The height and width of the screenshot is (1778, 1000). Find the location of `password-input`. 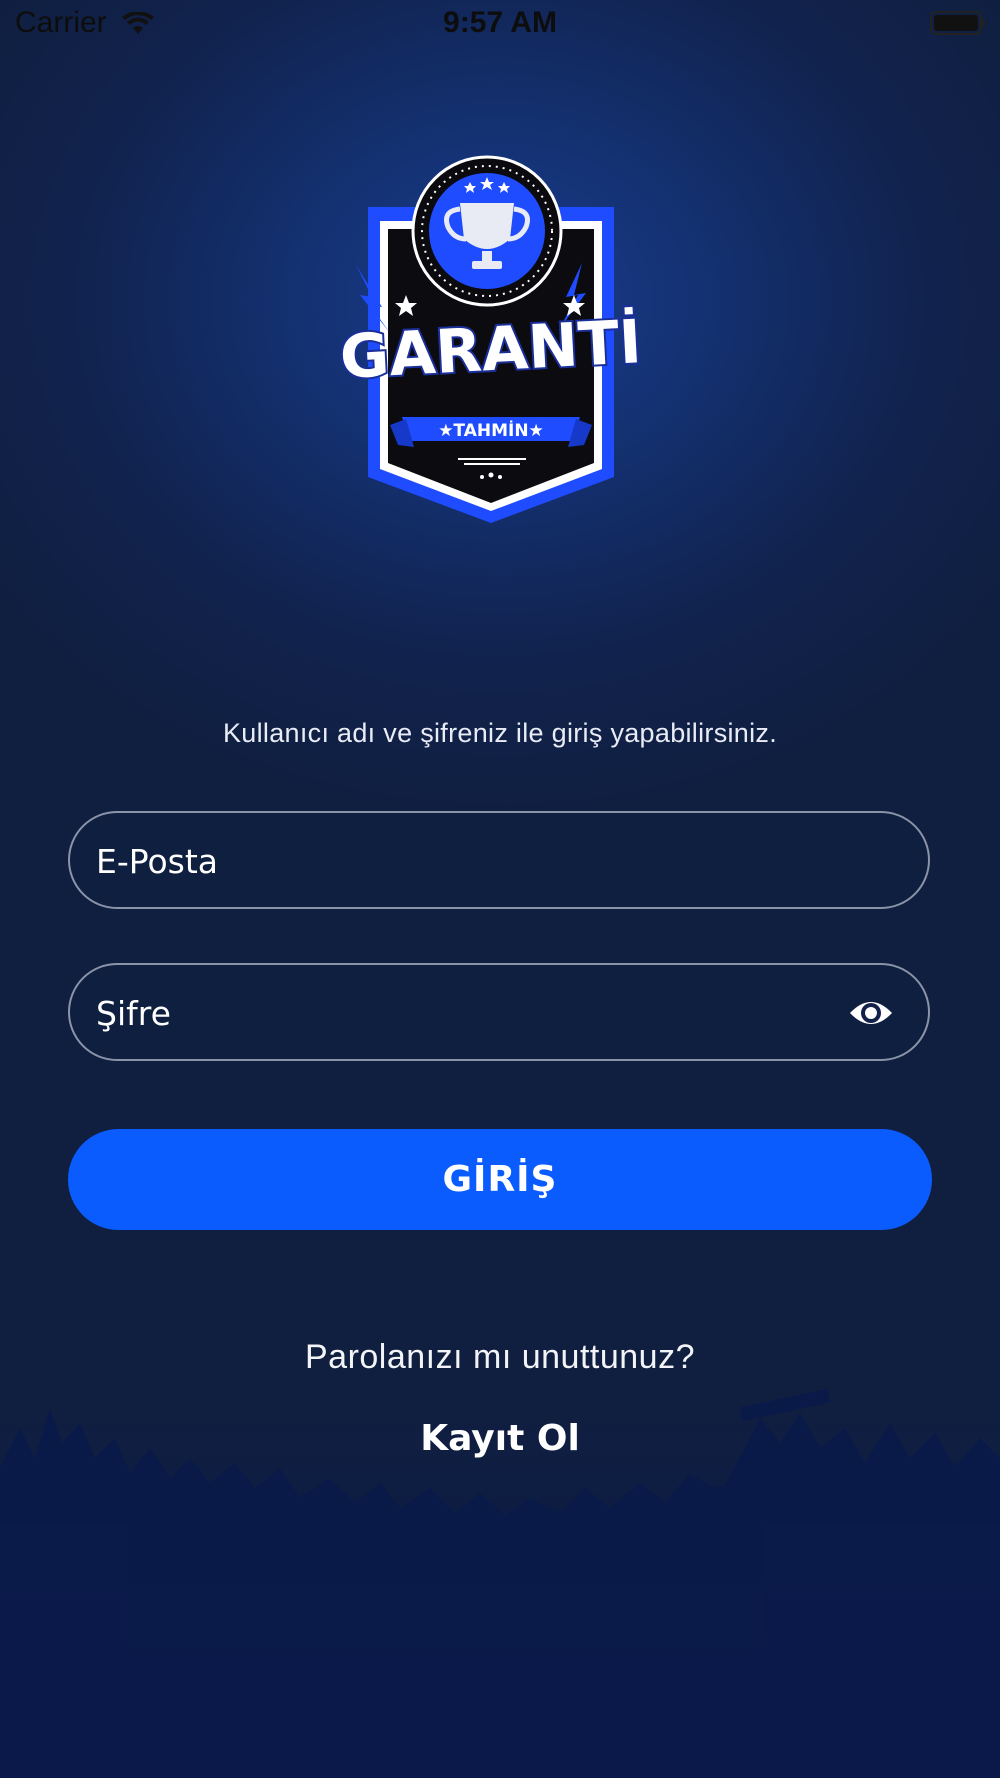

password-input is located at coordinates (476, 1013).